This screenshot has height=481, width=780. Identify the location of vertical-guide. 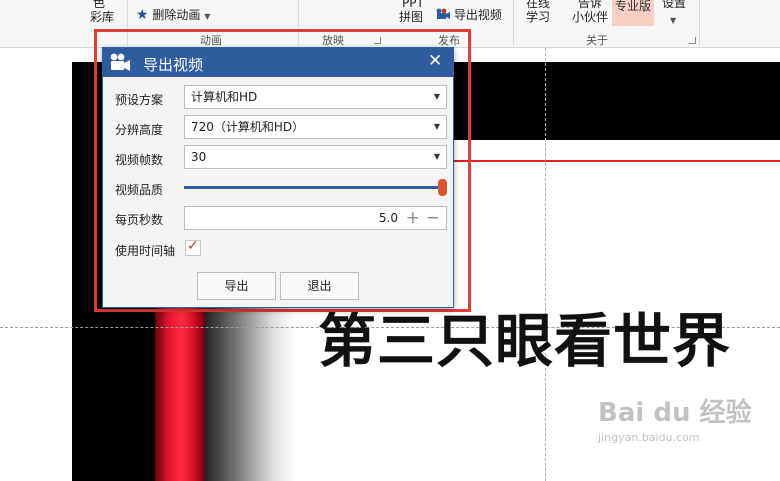
(545, 264).